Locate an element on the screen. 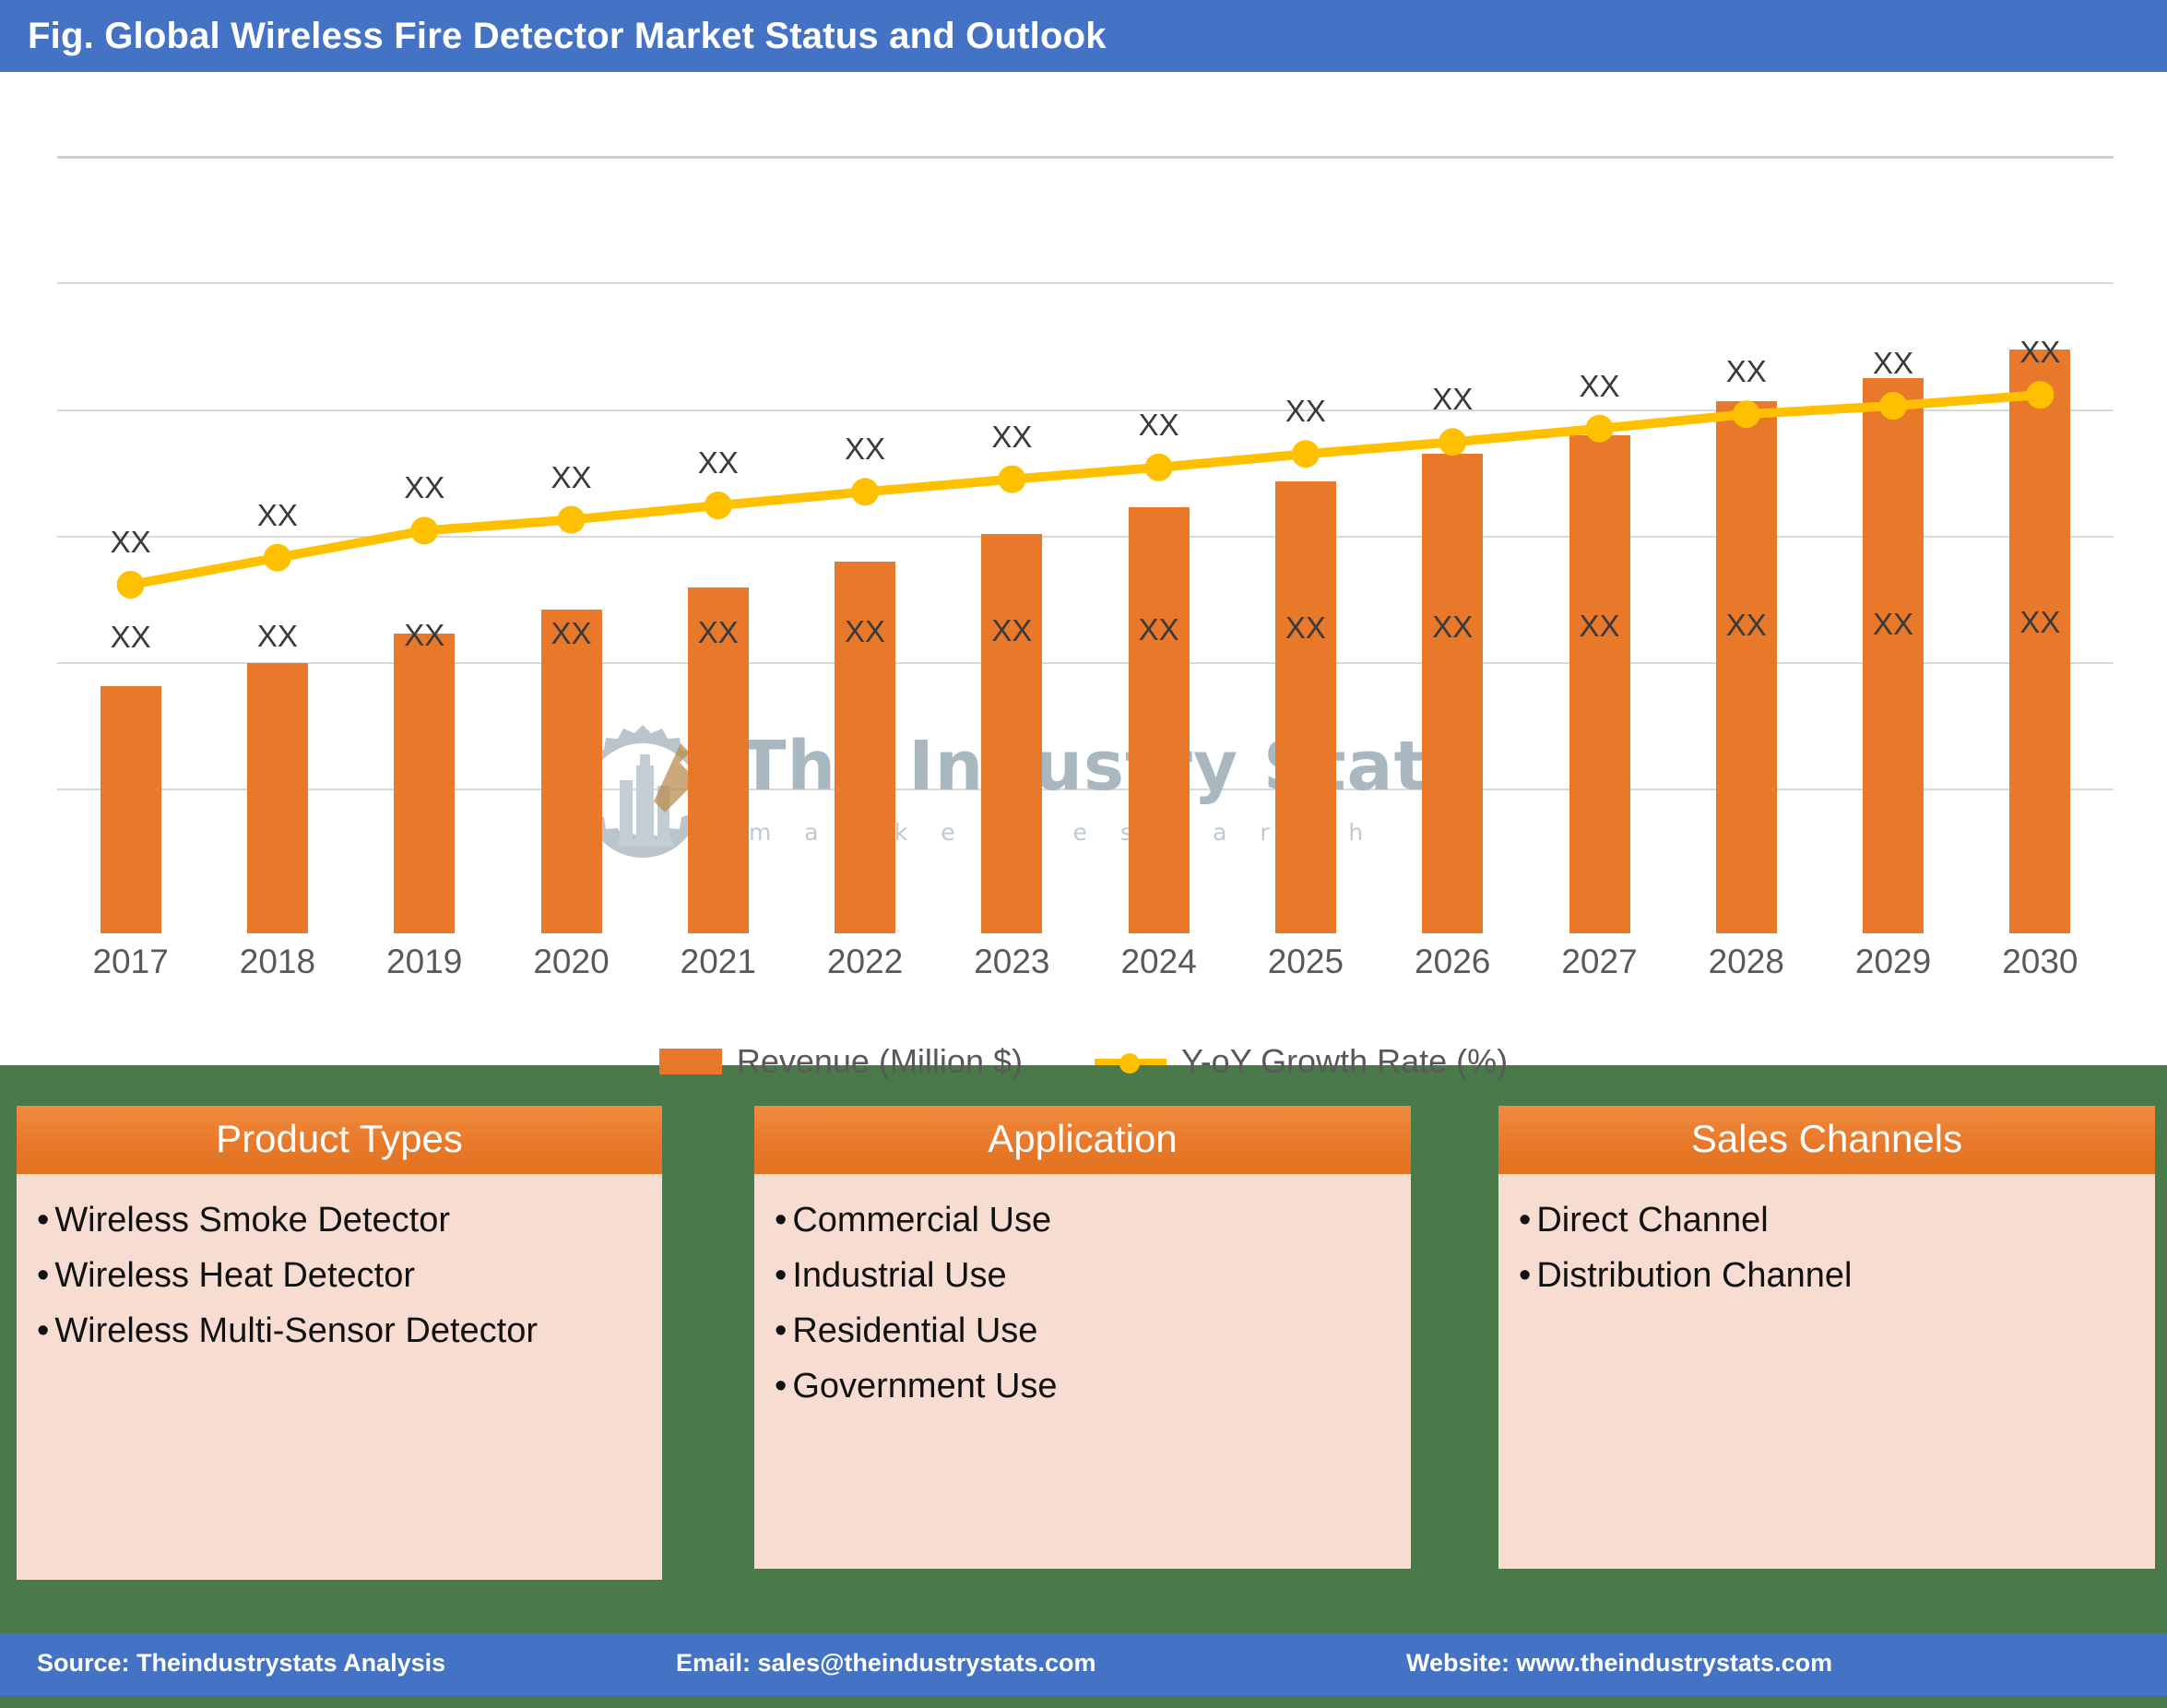 Image resolution: width=2167 pixels, height=1708 pixels. x-axis-tick: 2021 is located at coordinates (718, 962).